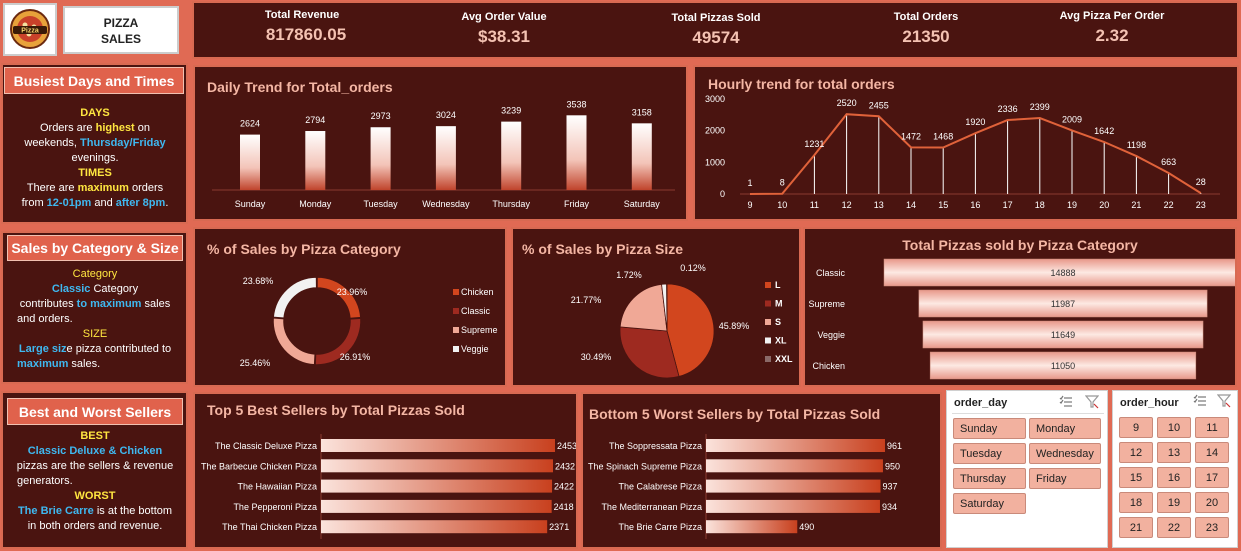  Describe the element at coordinates (715, 99) in the screenshot. I see `hourly-y-tick: 3000` at that location.